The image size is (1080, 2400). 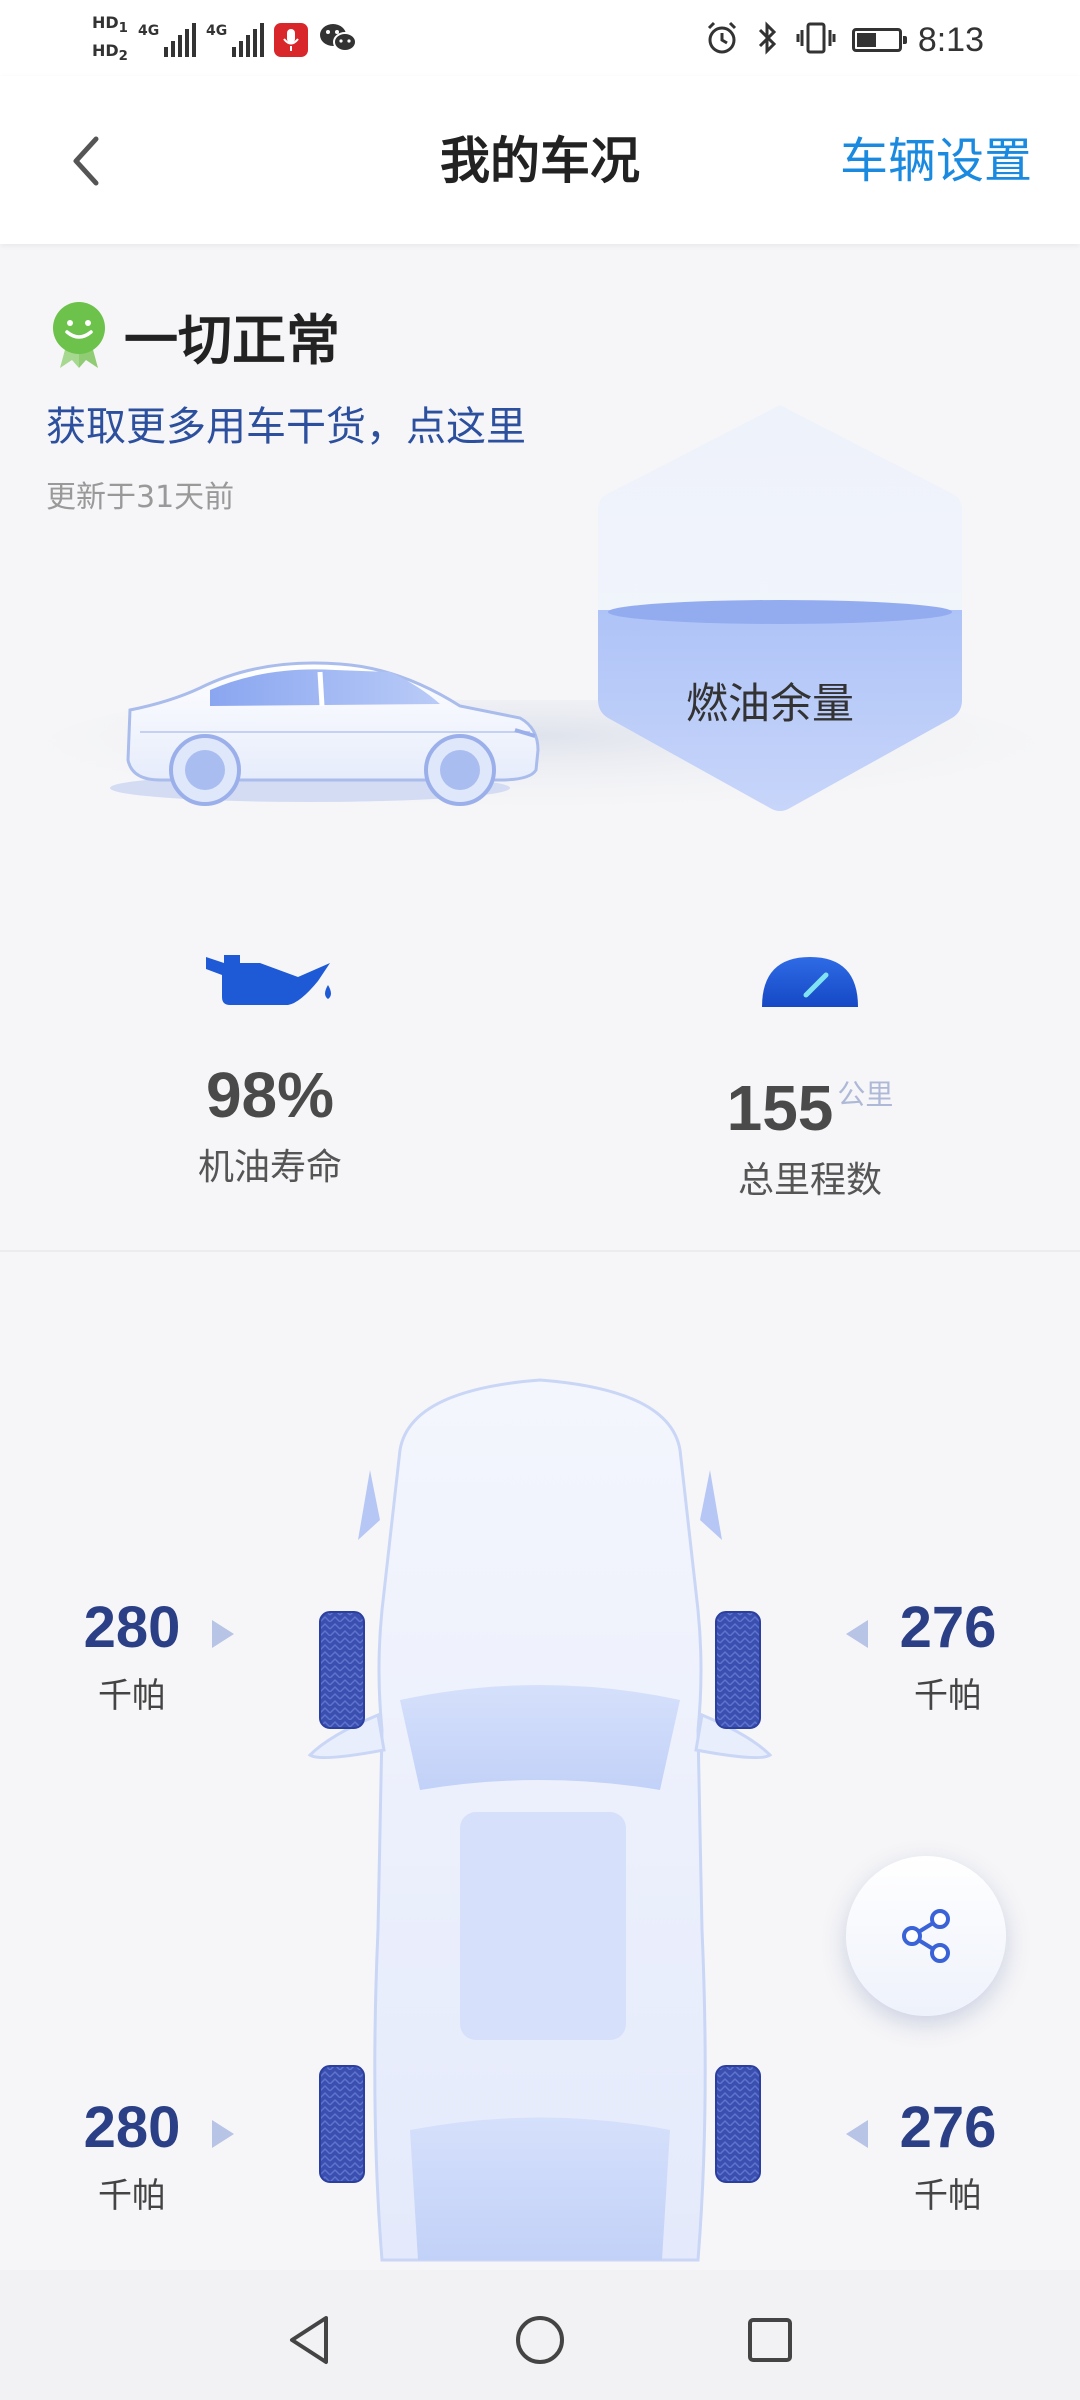 What do you see at coordinates (780, 1108) in the screenshot?
I see `mileage-value: 155` at bounding box center [780, 1108].